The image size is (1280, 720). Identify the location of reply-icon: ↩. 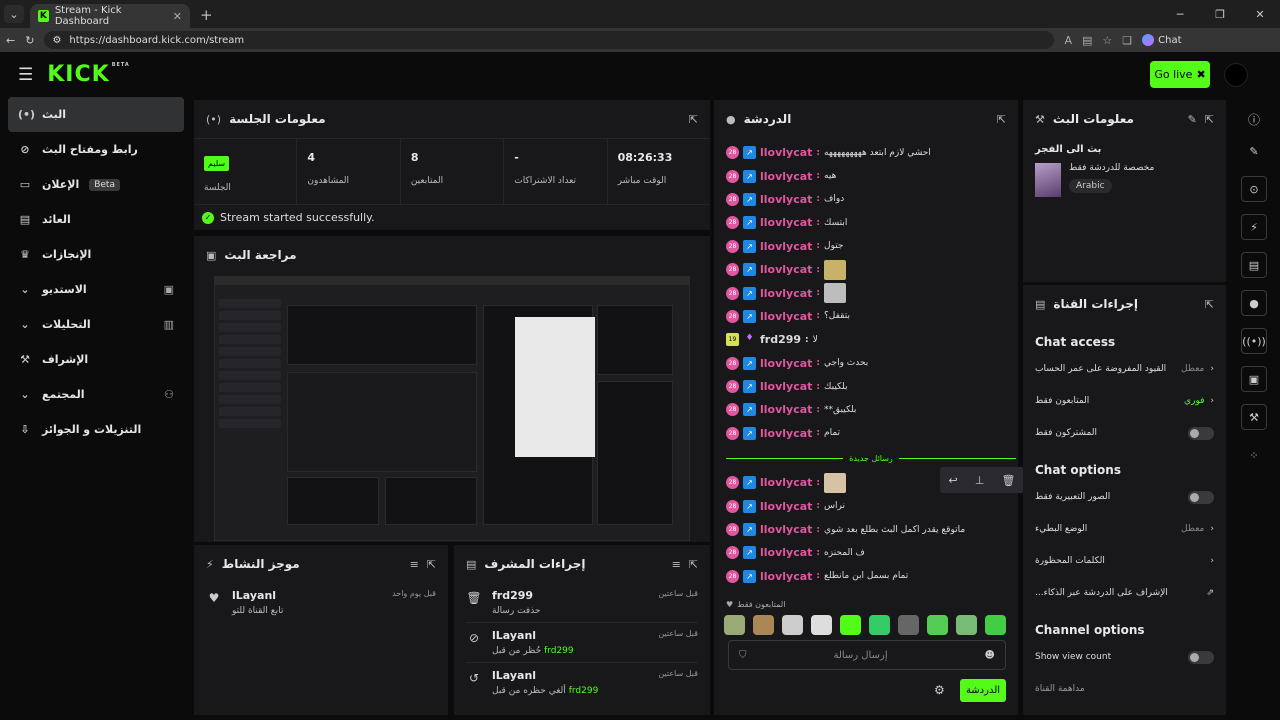
(953, 480).